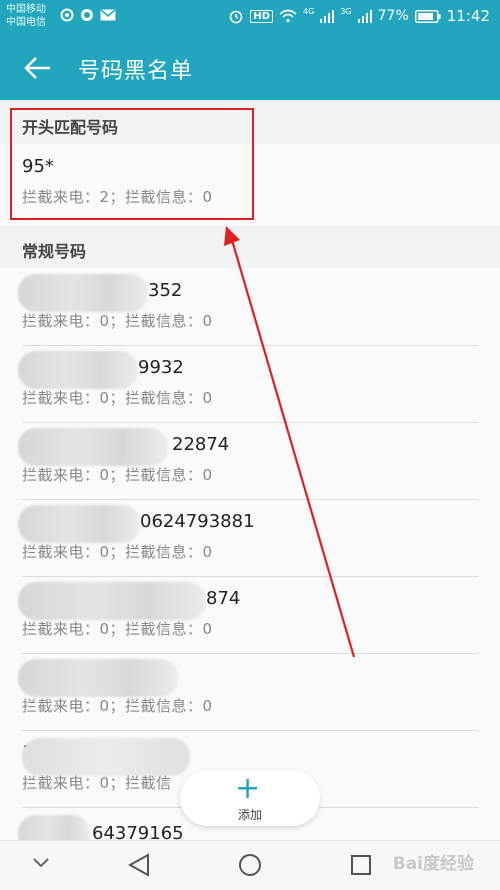 This screenshot has width=500, height=890. What do you see at coordinates (41, 863) in the screenshot?
I see `chevron-down-icon` at bounding box center [41, 863].